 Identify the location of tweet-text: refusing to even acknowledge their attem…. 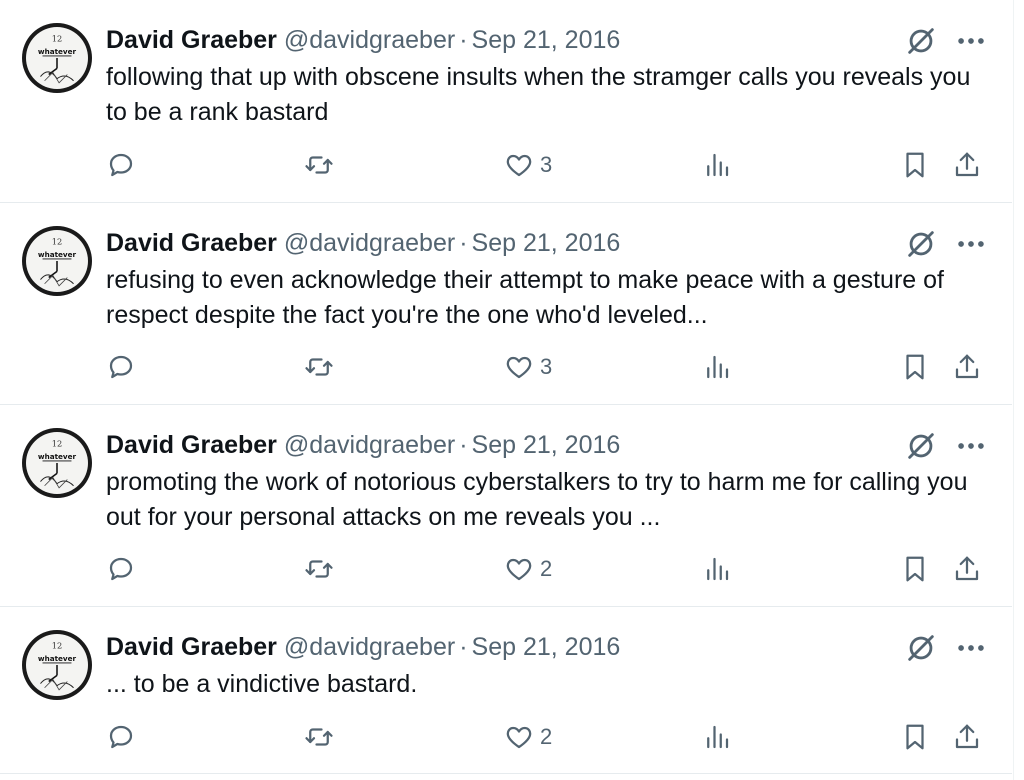
(525, 297).